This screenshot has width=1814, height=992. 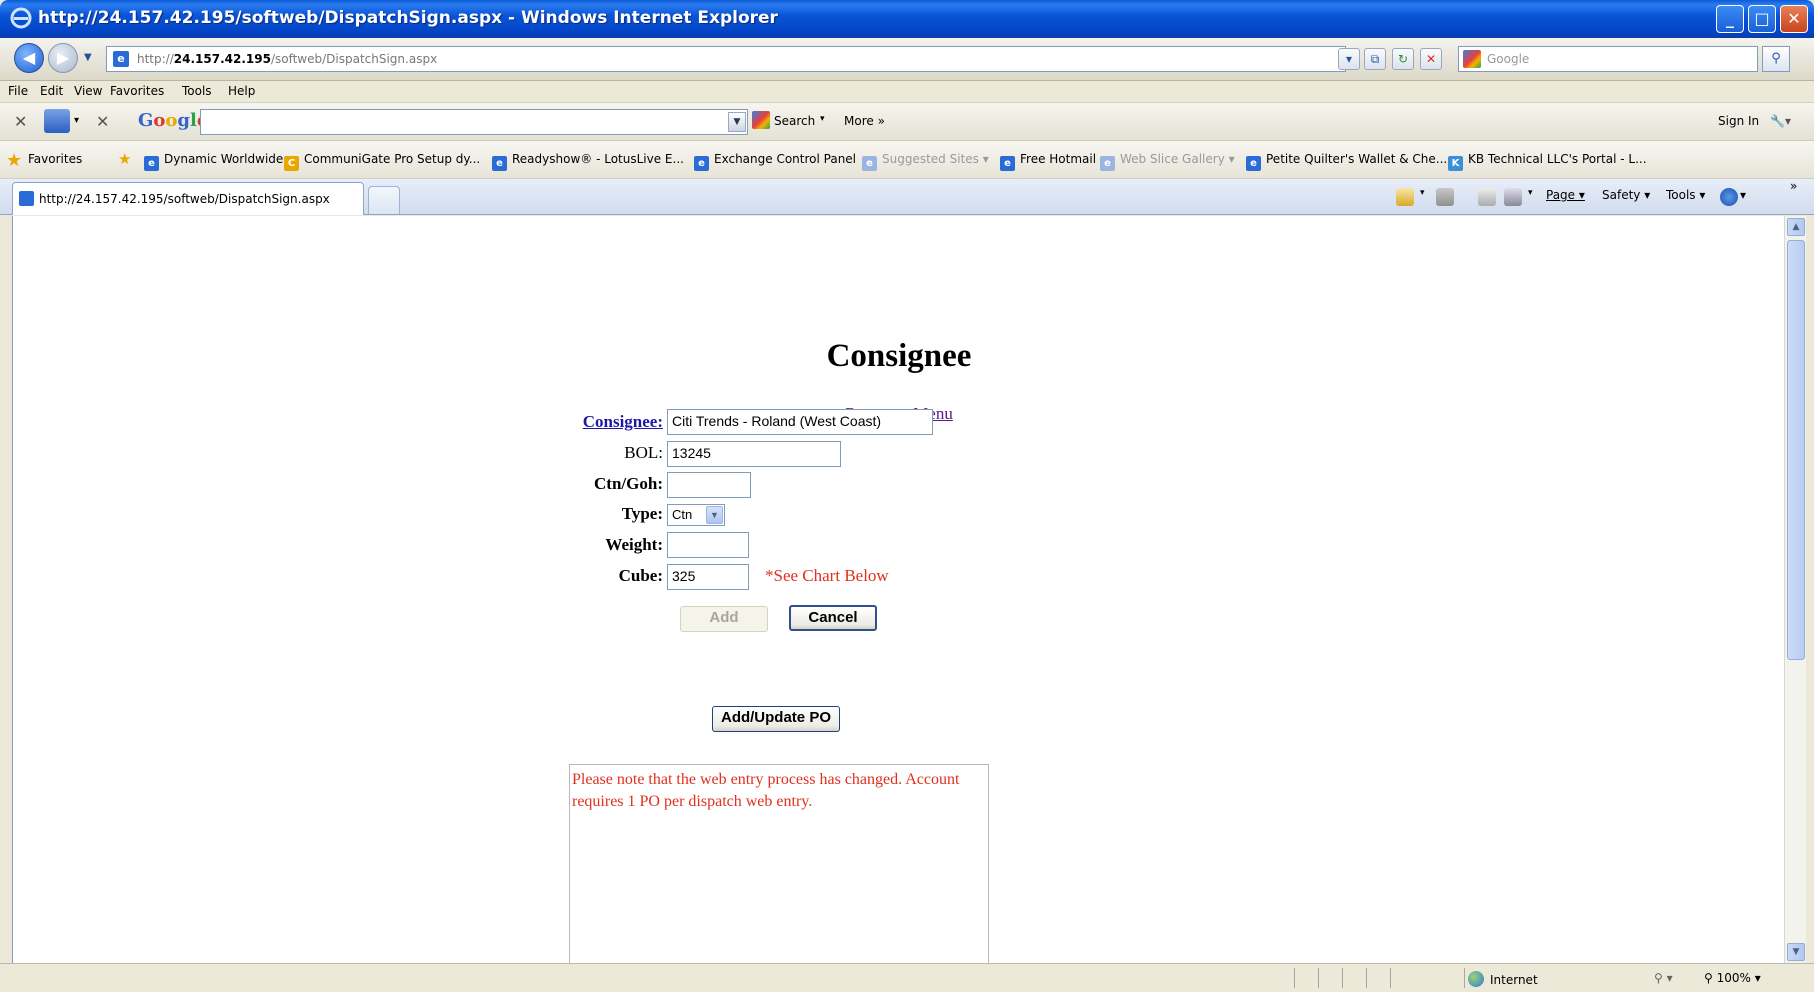 What do you see at coordinates (925, 161) in the screenshot?
I see `fav-suggested-sites: e Suggested Sites ▾` at bounding box center [925, 161].